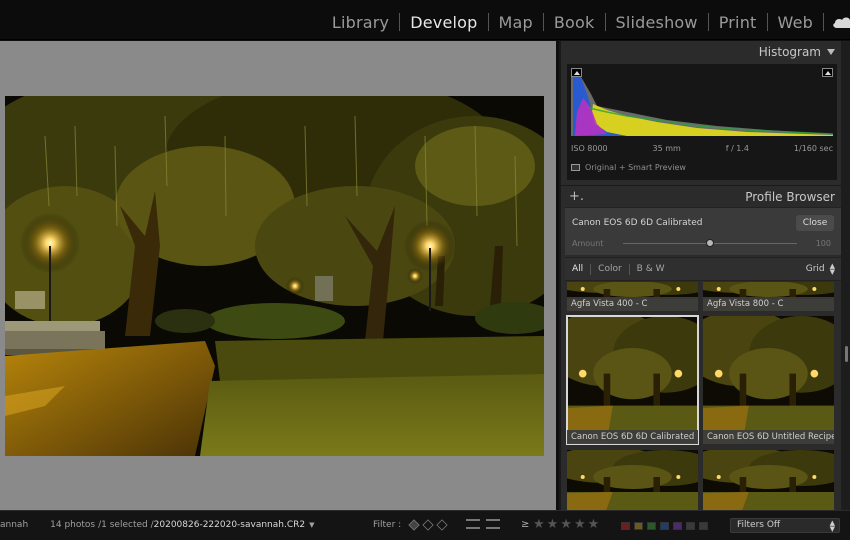 The height and width of the screenshot is (540, 850). Describe the element at coordinates (516, 22) in the screenshot. I see `module-map: Map` at that location.